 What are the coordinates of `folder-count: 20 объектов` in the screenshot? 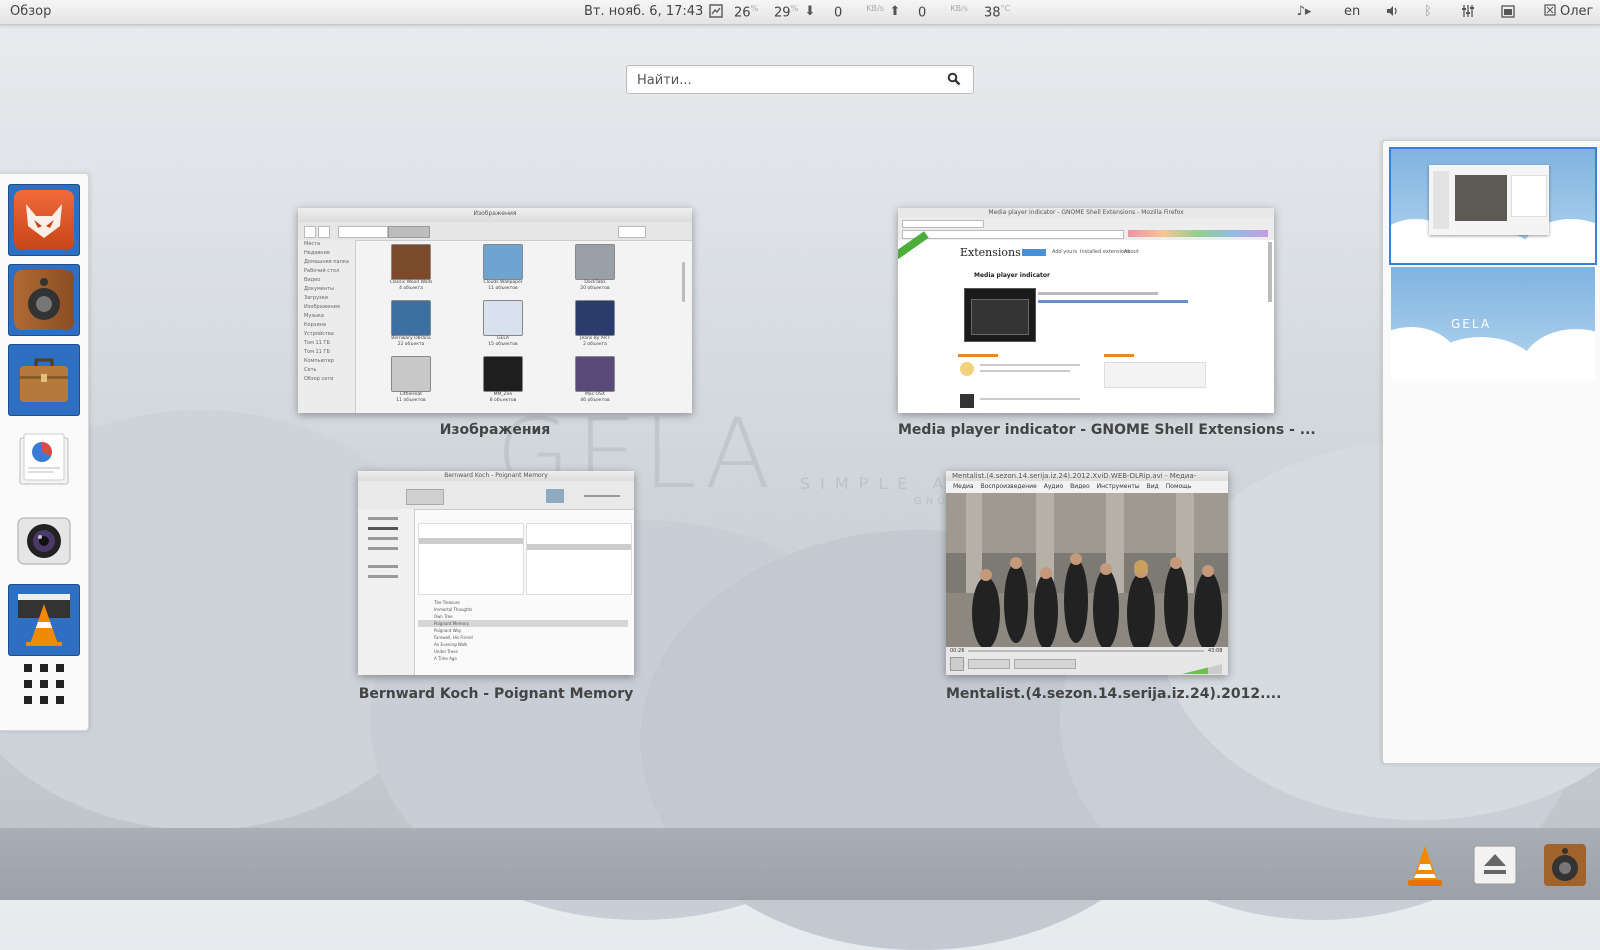 It's located at (595, 288).